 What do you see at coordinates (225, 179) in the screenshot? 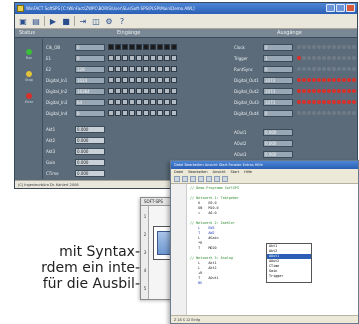
I see `compile-icon` at bounding box center [225, 179].